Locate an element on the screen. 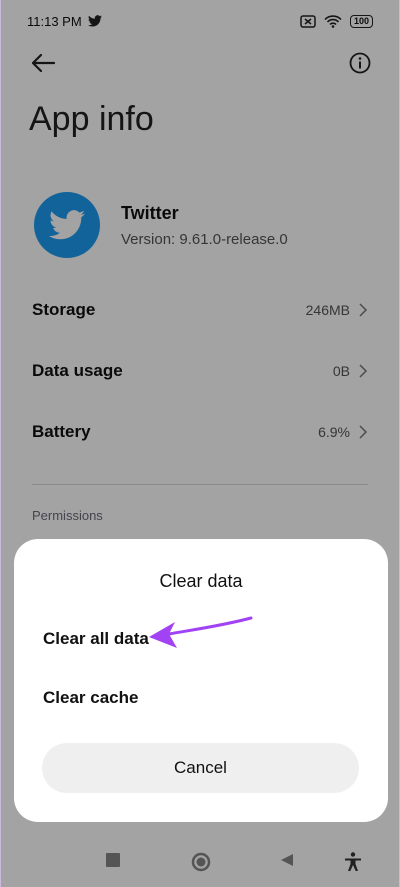  back-triangle-icon is located at coordinates (287, 860).